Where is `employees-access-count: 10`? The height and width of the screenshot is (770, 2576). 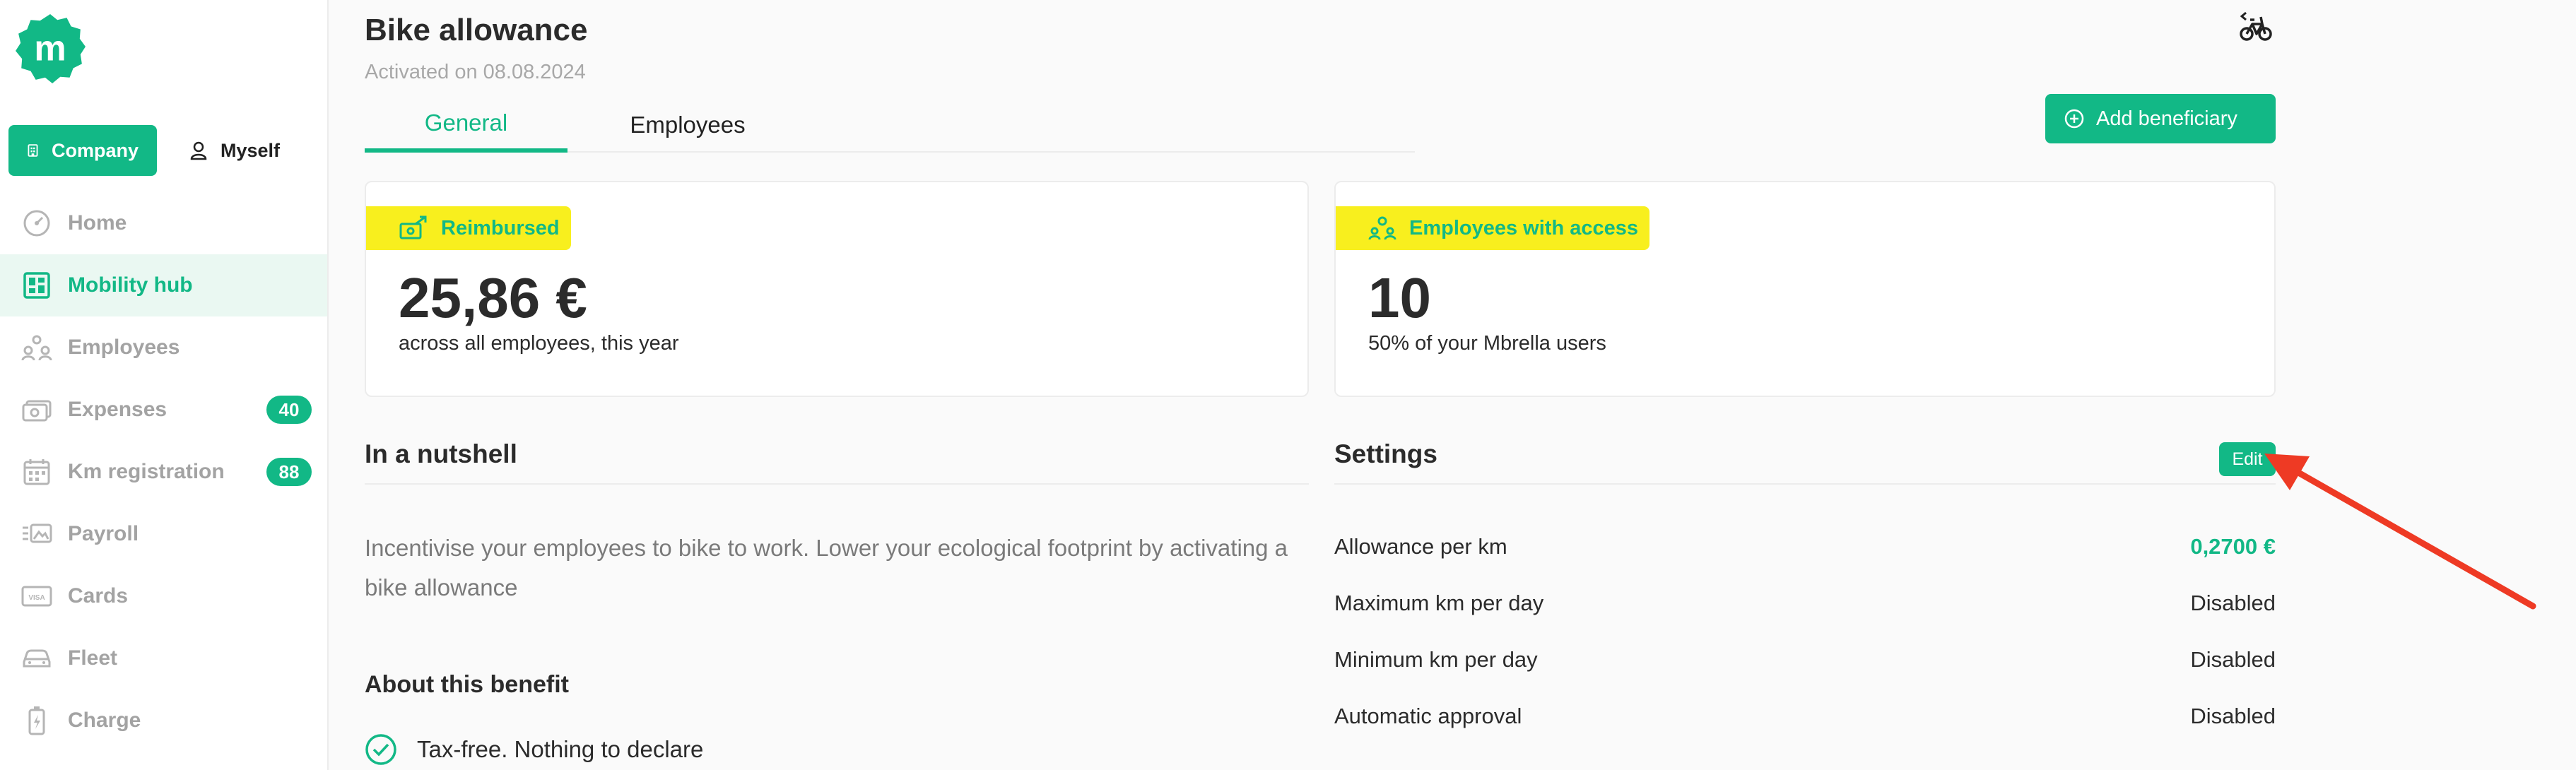 employees-access-count: 10 is located at coordinates (1399, 297).